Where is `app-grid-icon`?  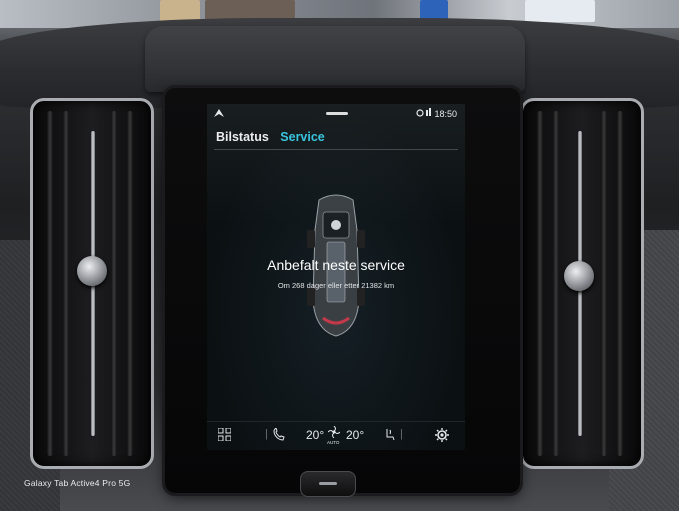 app-grid-icon is located at coordinates (224, 435).